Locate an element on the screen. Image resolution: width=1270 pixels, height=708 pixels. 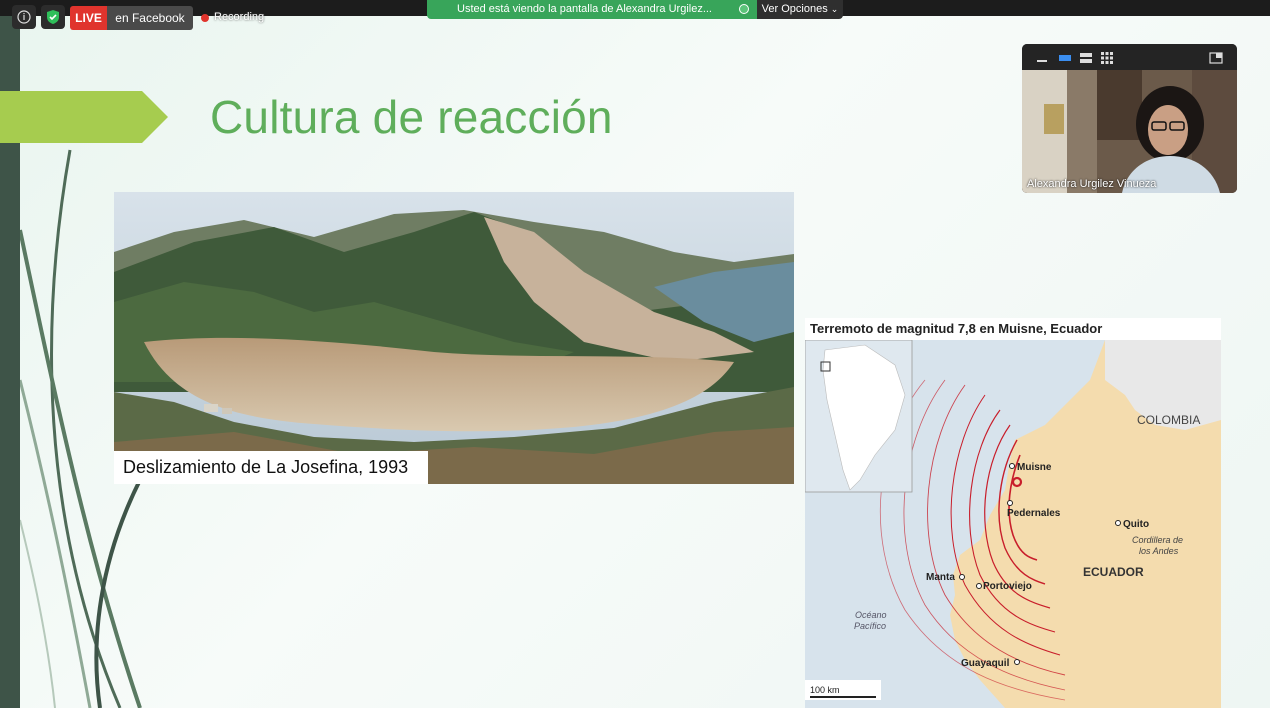
exit-floating-button is located at coordinates (1216, 57).